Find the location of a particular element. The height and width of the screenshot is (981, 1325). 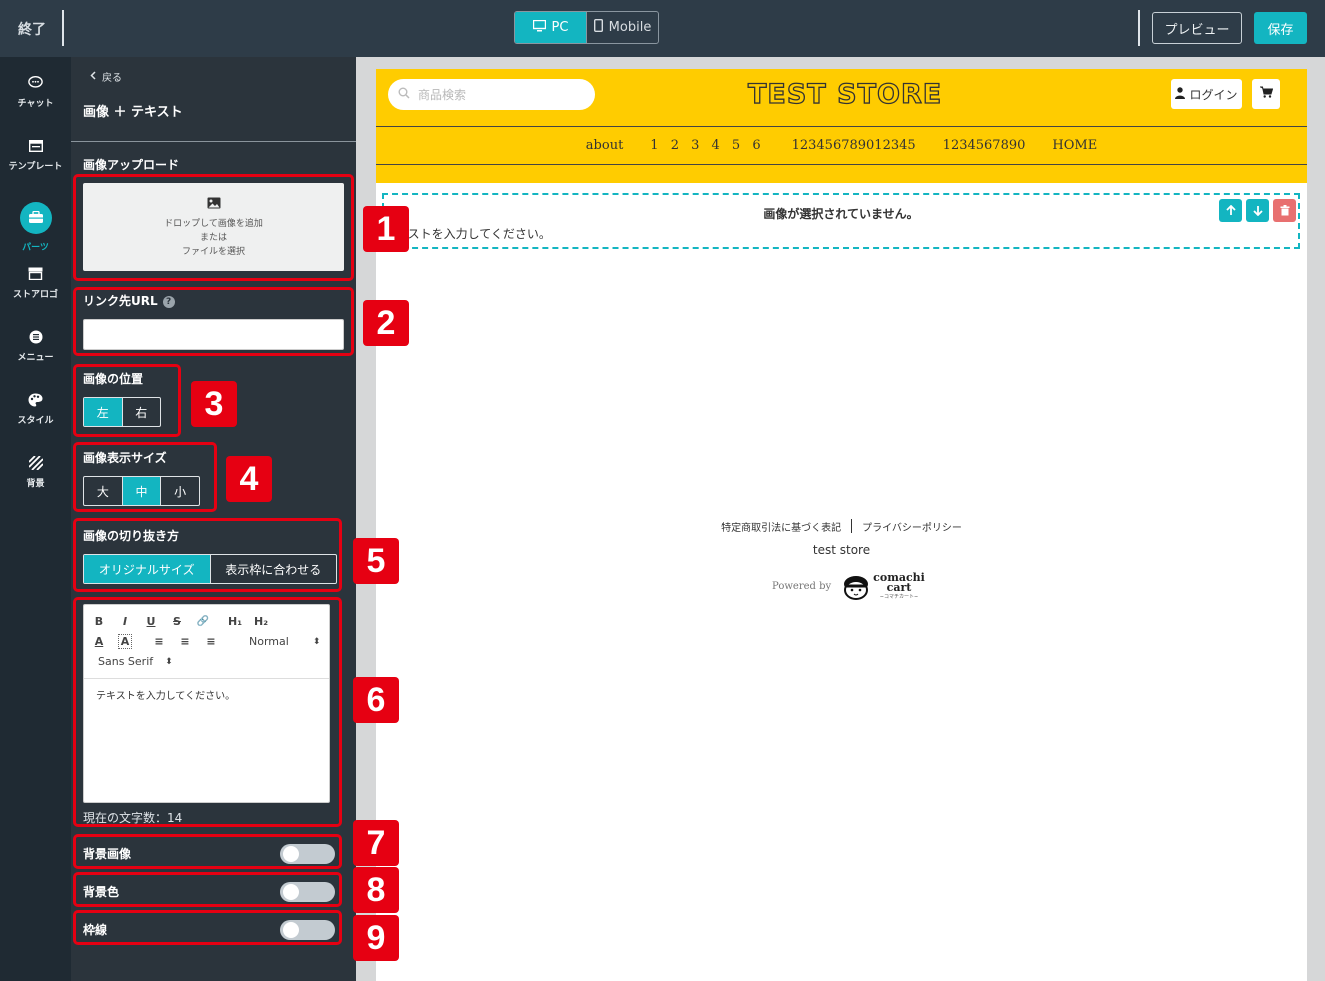

nav-link-home: HOME is located at coordinates (1074, 145).